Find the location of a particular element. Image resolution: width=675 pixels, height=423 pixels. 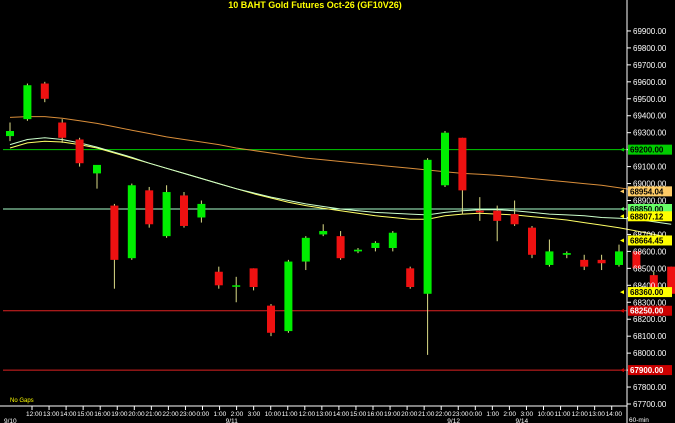

y-tick-label: 69500.00 is located at coordinates (650, 99).